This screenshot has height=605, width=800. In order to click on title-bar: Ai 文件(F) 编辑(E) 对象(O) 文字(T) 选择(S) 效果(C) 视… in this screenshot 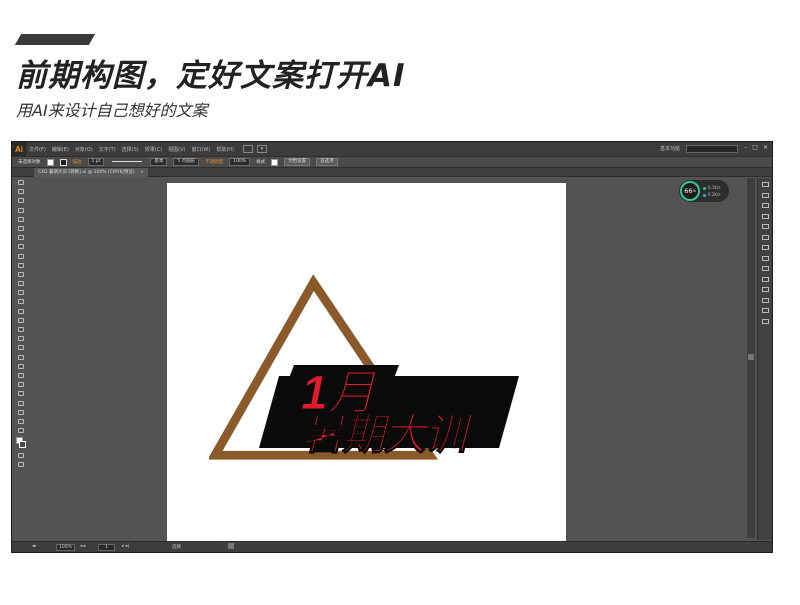, I will do `click(392, 149)`.